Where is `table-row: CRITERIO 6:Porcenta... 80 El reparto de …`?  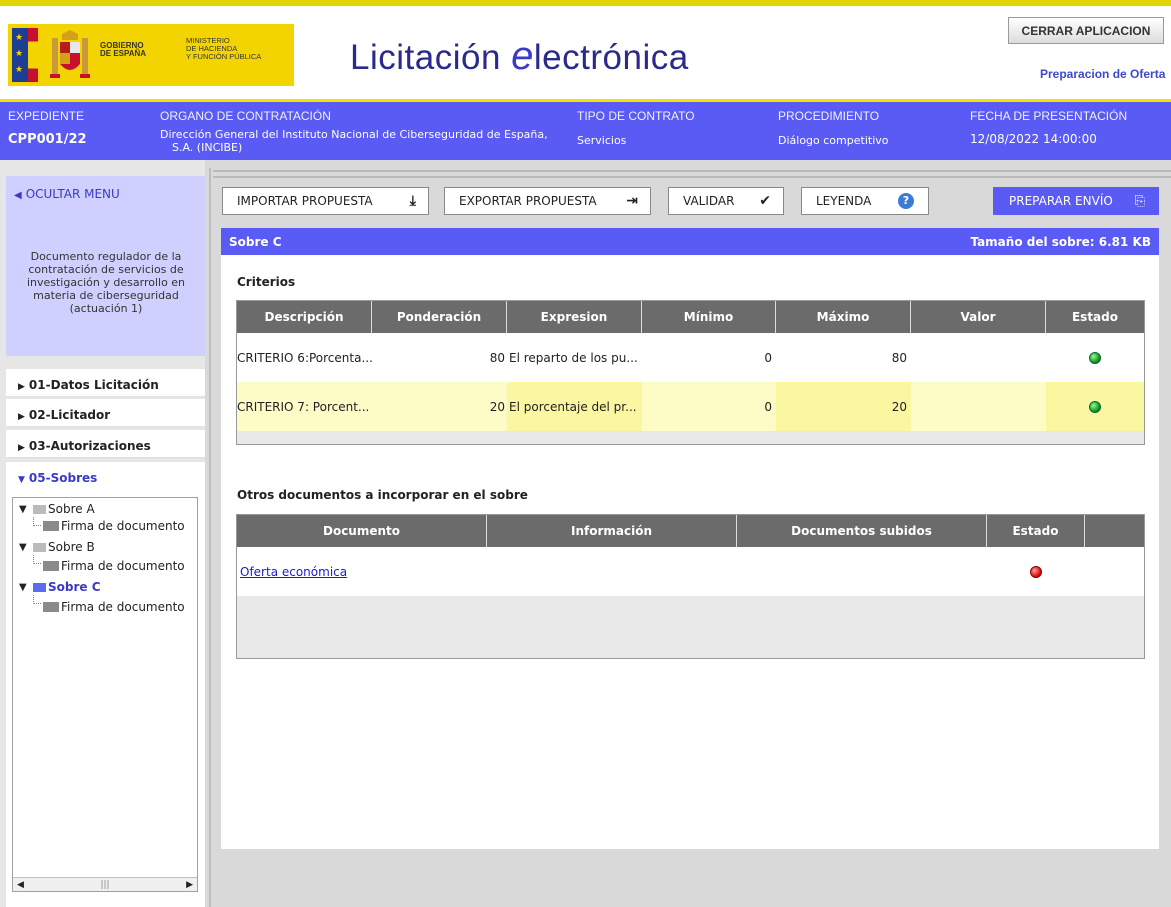
table-row: CRITERIO 6:Porcenta... 80 El reparto de … is located at coordinates (690, 357).